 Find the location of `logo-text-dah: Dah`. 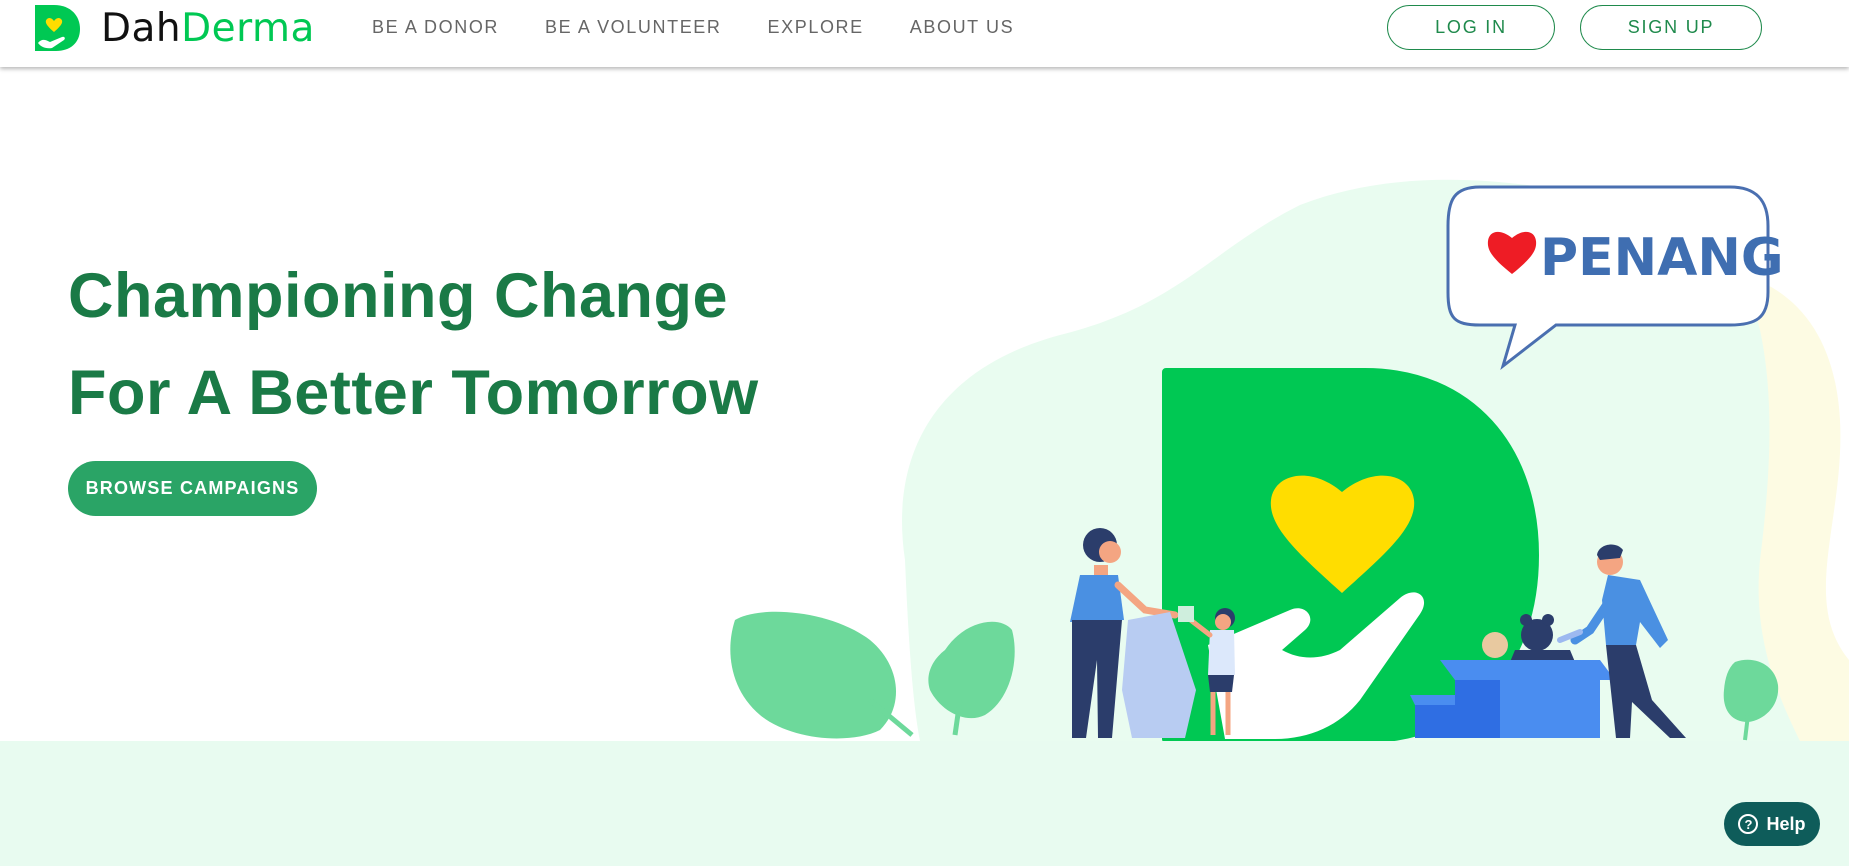

logo-text-dah: Dah is located at coordinates (141, 28).